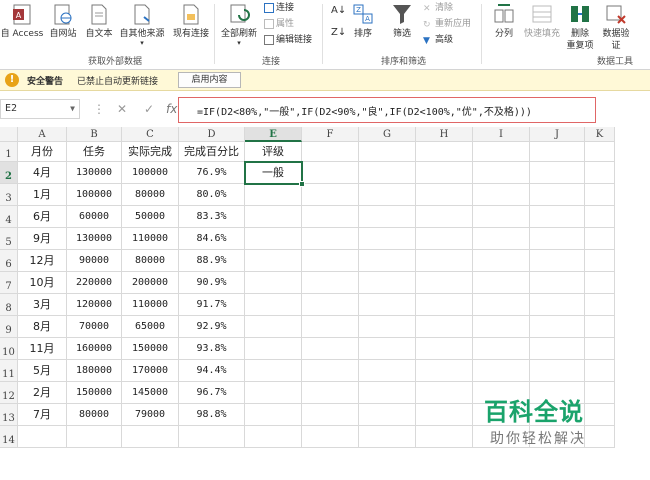  What do you see at coordinates (9, 393) in the screenshot?
I see `row-header-12: 12` at bounding box center [9, 393].